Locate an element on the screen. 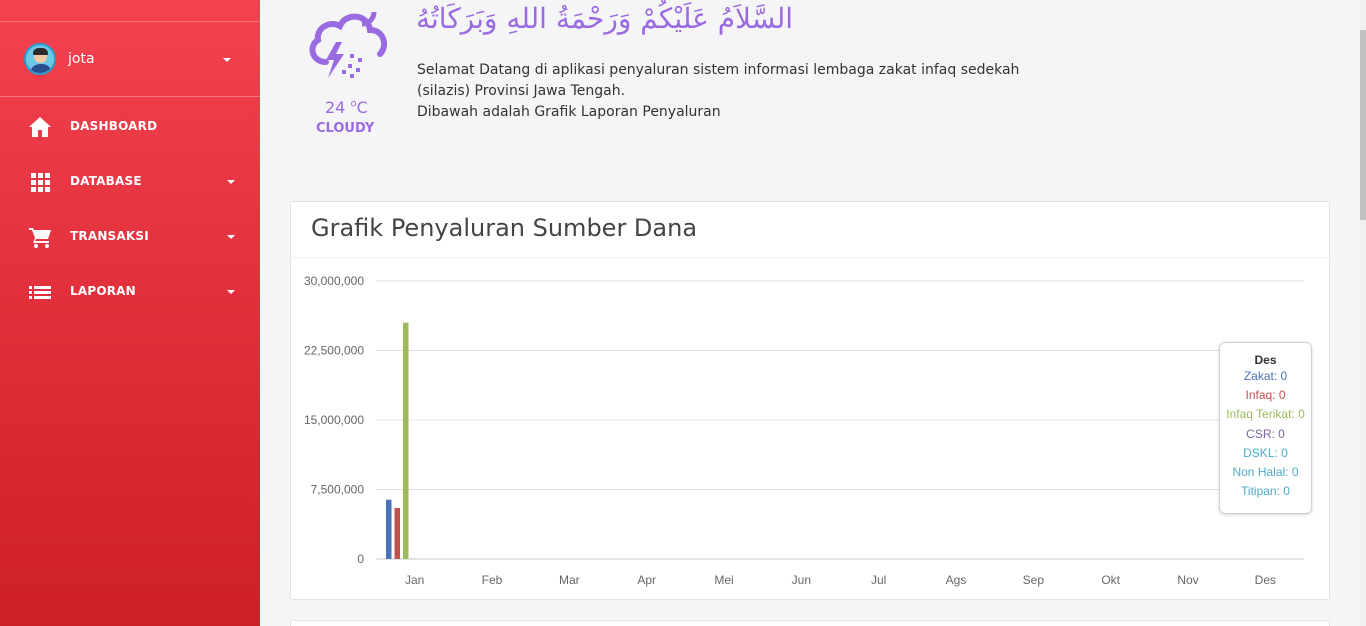  username: jota is located at coordinates (81, 59).